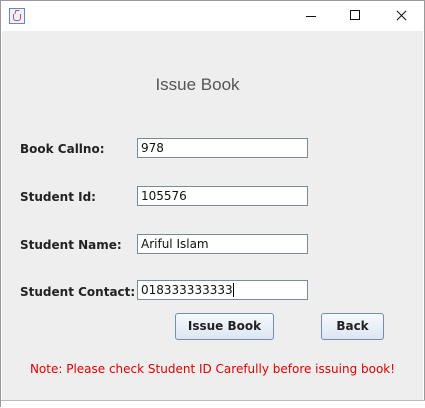 Image resolution: width=425 pixels, height=408 pixels. What do you see at coordinates (78, 292) in the screenshot?
I see `student-contact-label: Student Contact:` at bounding box center [78, 292].